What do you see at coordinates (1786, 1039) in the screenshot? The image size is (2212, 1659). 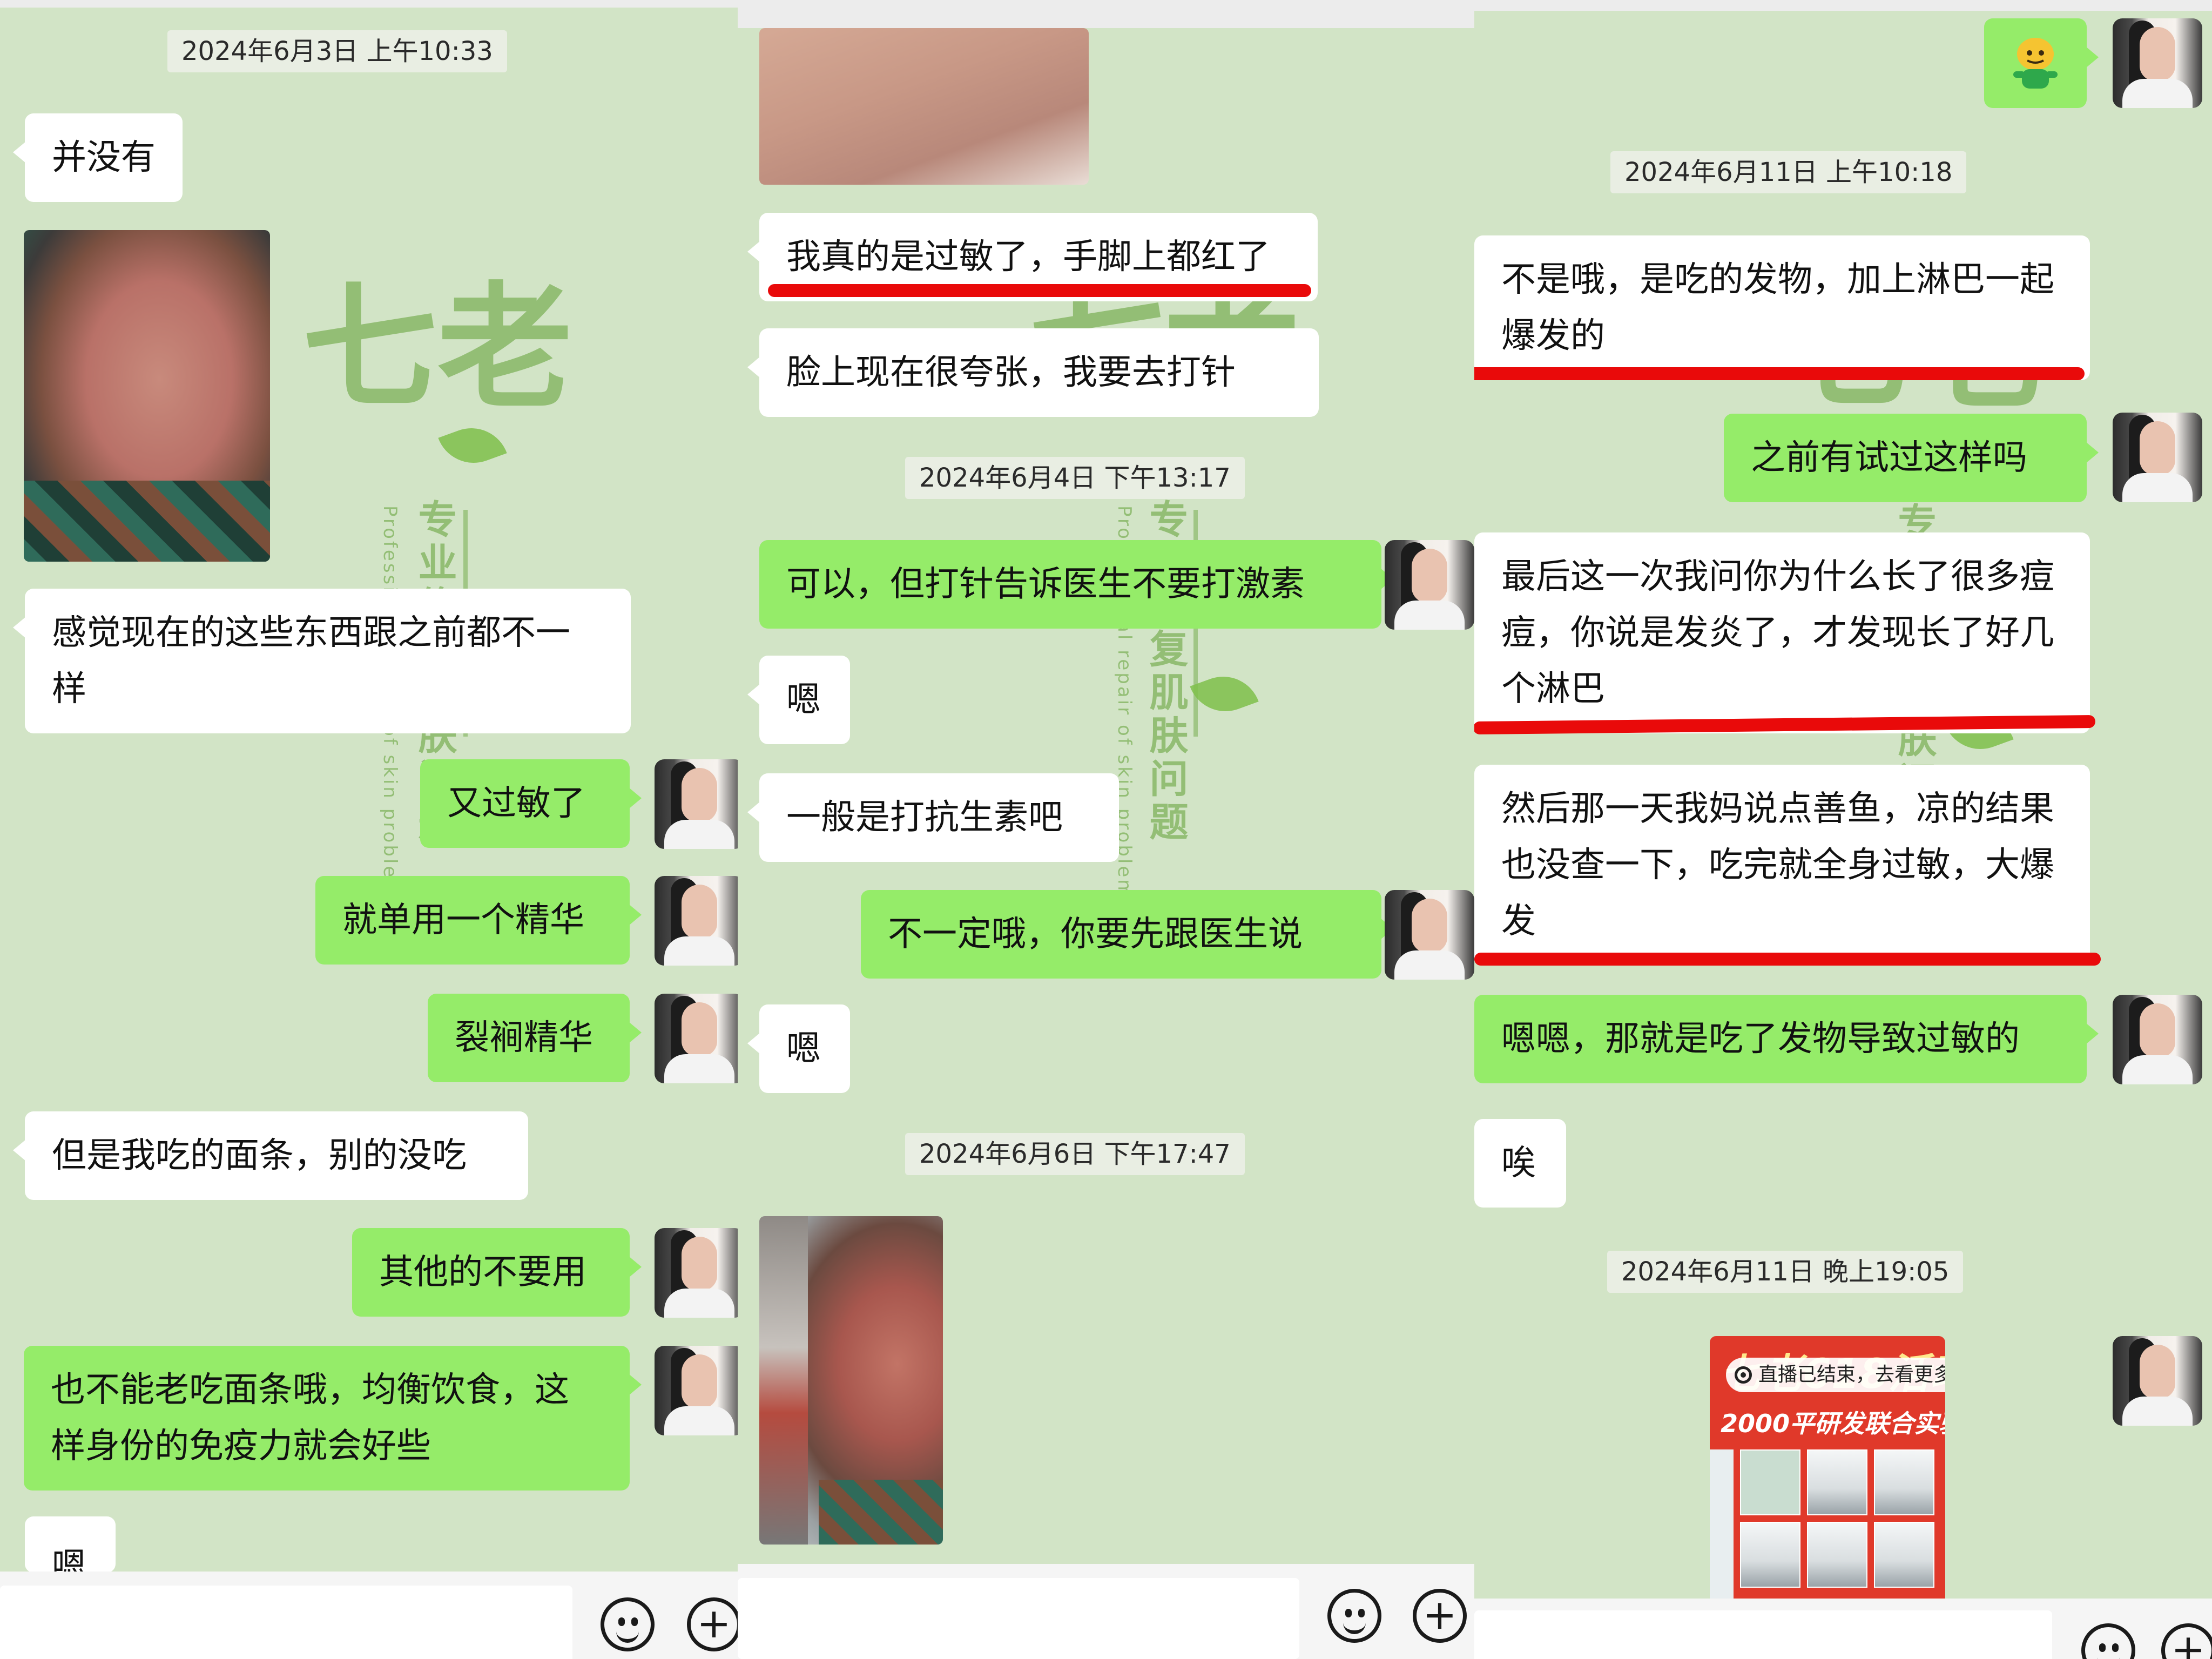 I see `message-outgoing: 嗯嗯，那就是吃了发物导致过敏的` at bounding box center [1786, 1039].